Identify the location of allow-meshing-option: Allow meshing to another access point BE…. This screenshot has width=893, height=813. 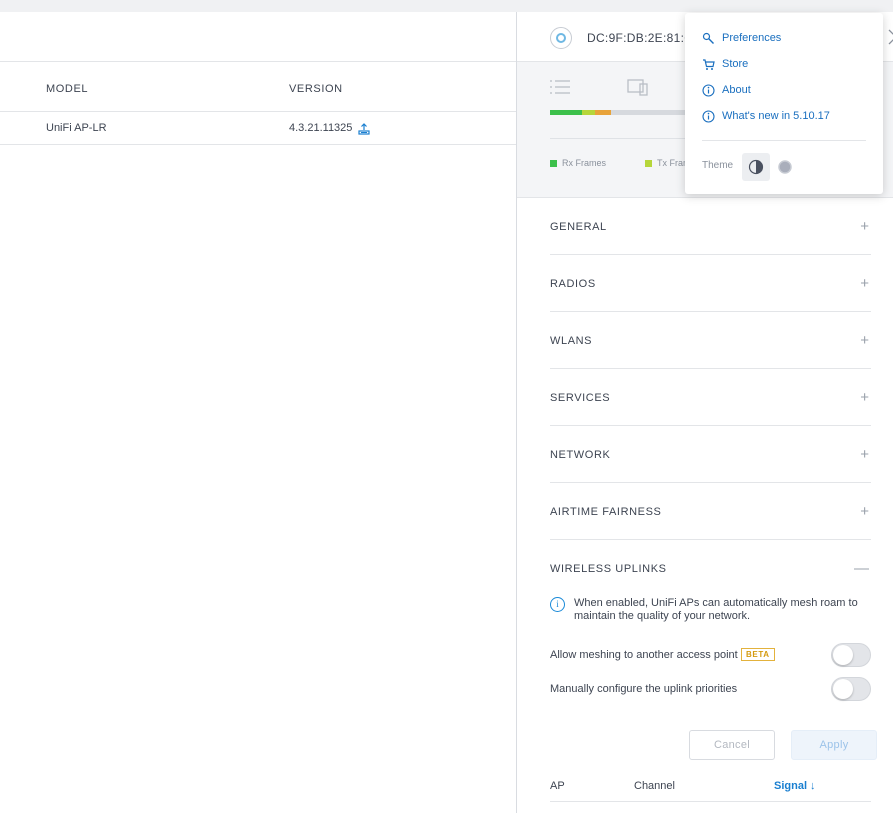
(710, 655).